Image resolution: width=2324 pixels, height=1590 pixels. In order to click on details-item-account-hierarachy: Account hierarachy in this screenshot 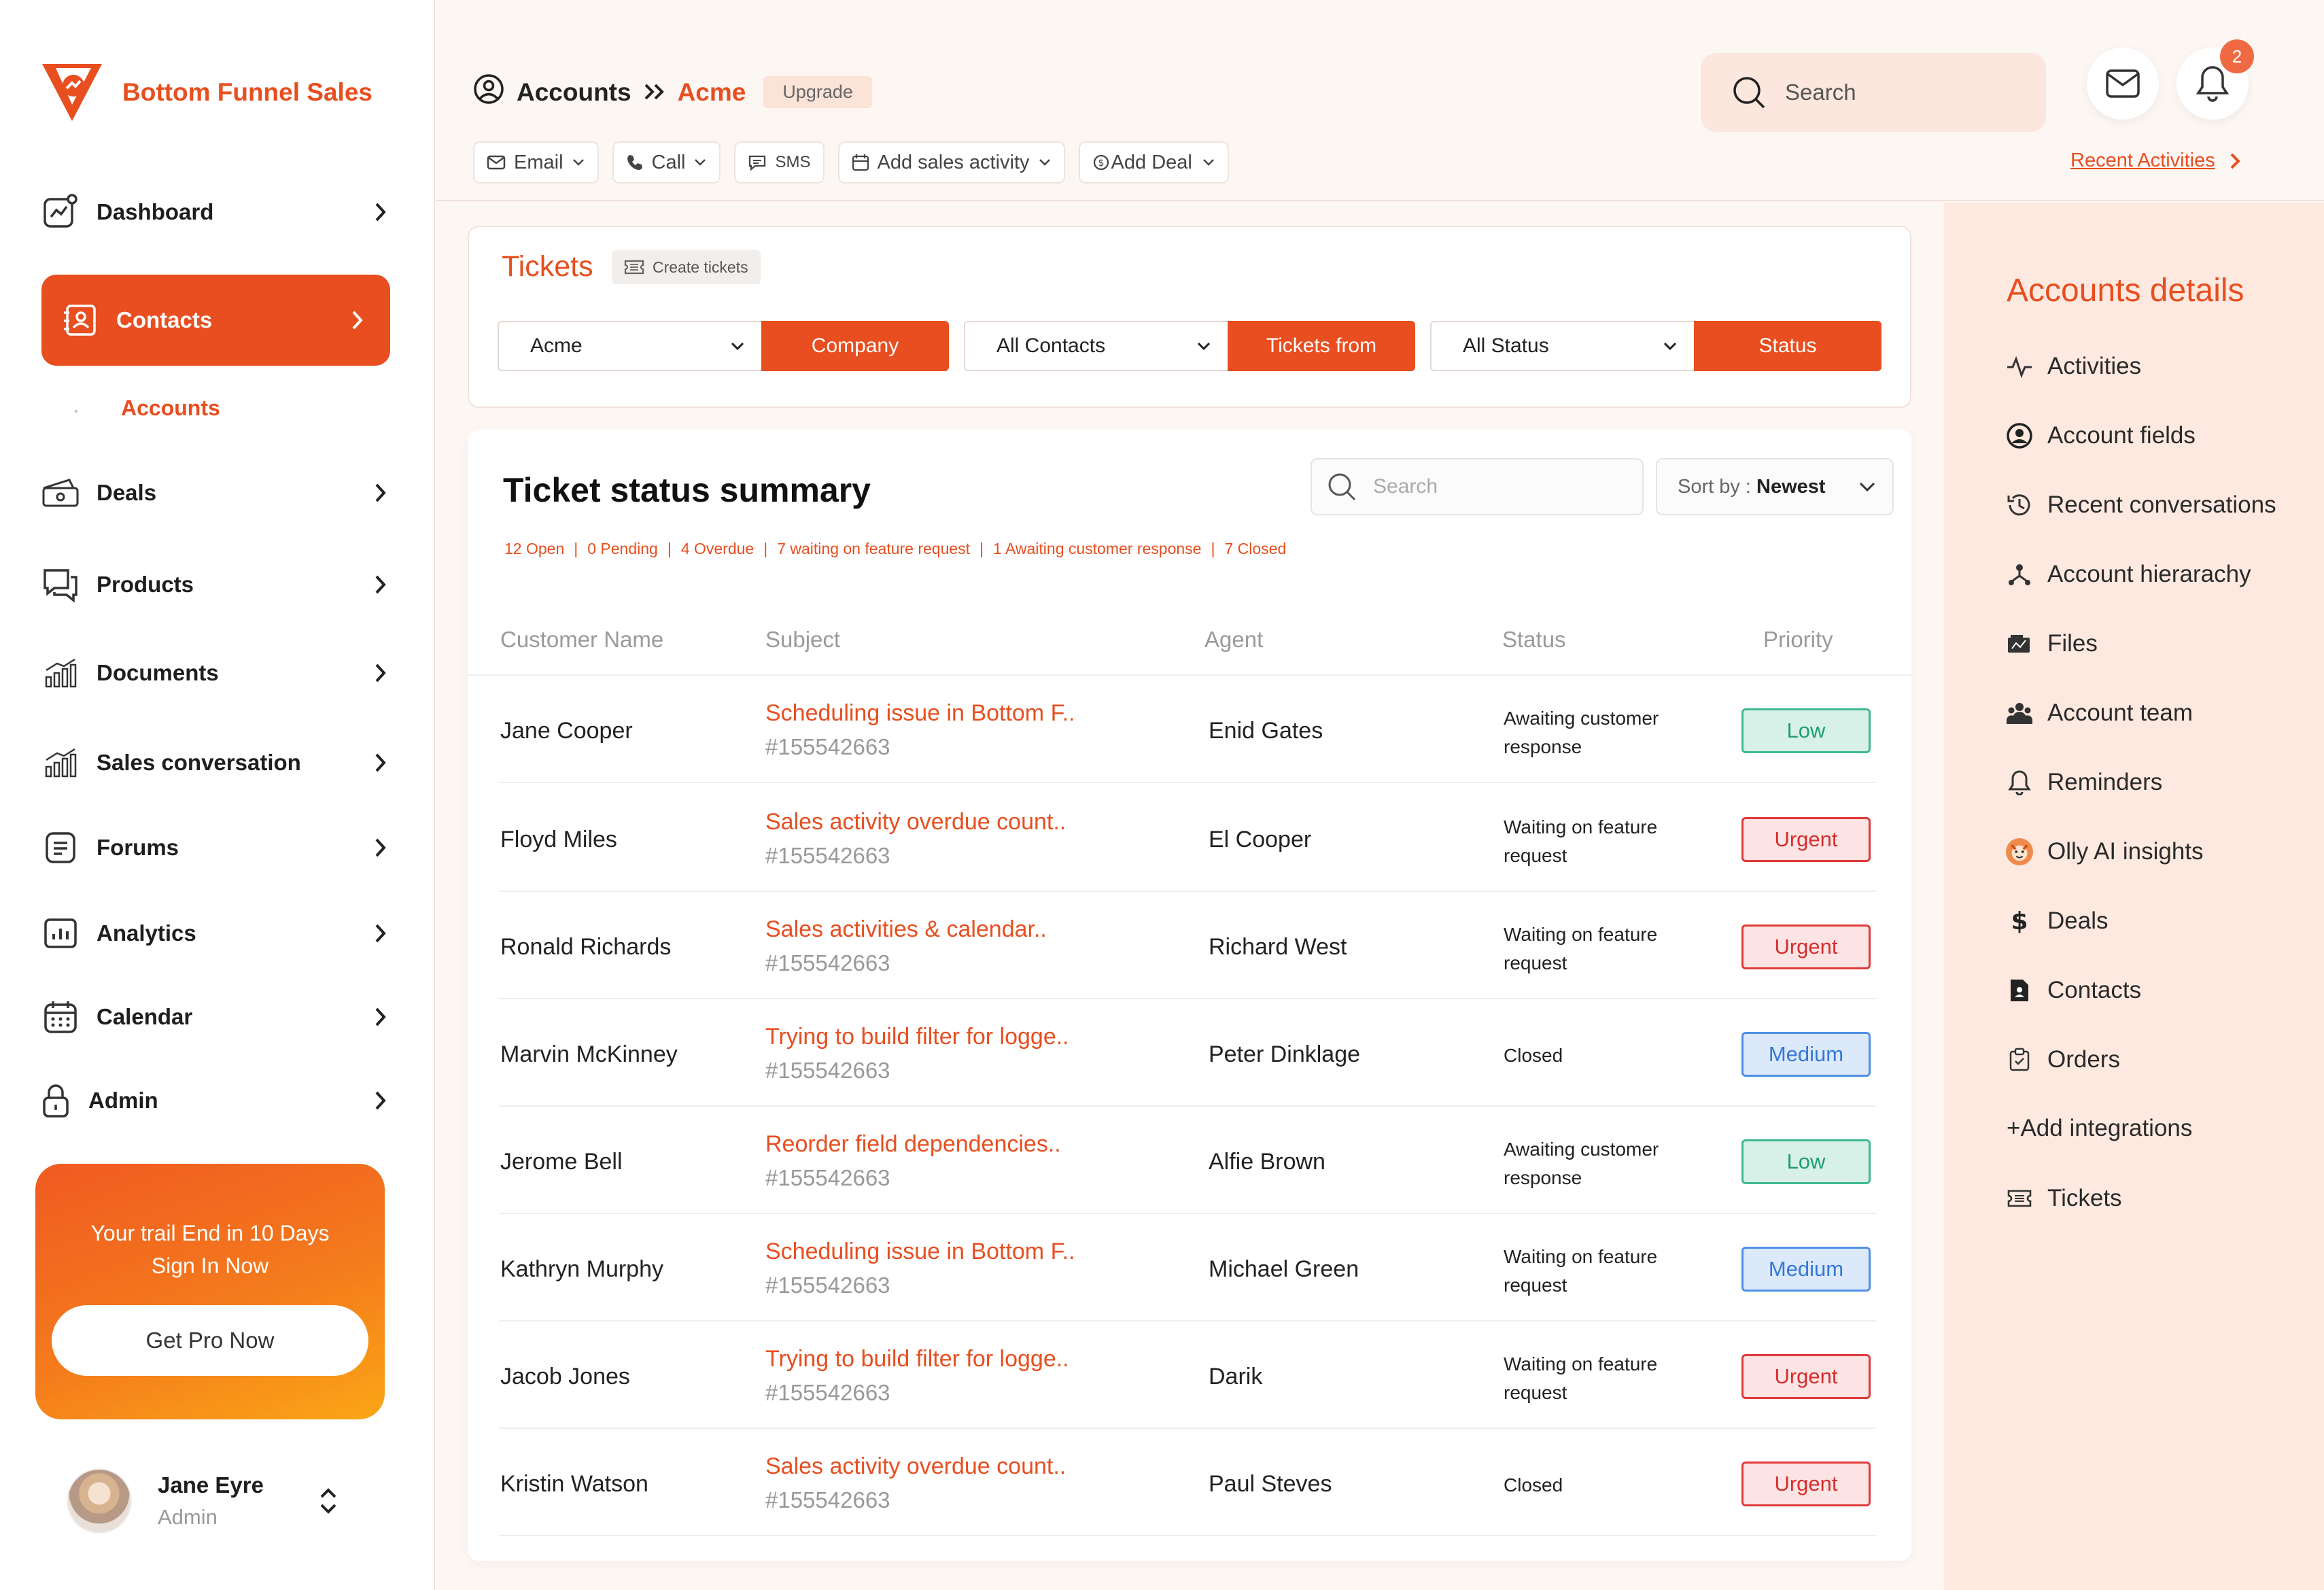, I will do `click(2128, 574)`.